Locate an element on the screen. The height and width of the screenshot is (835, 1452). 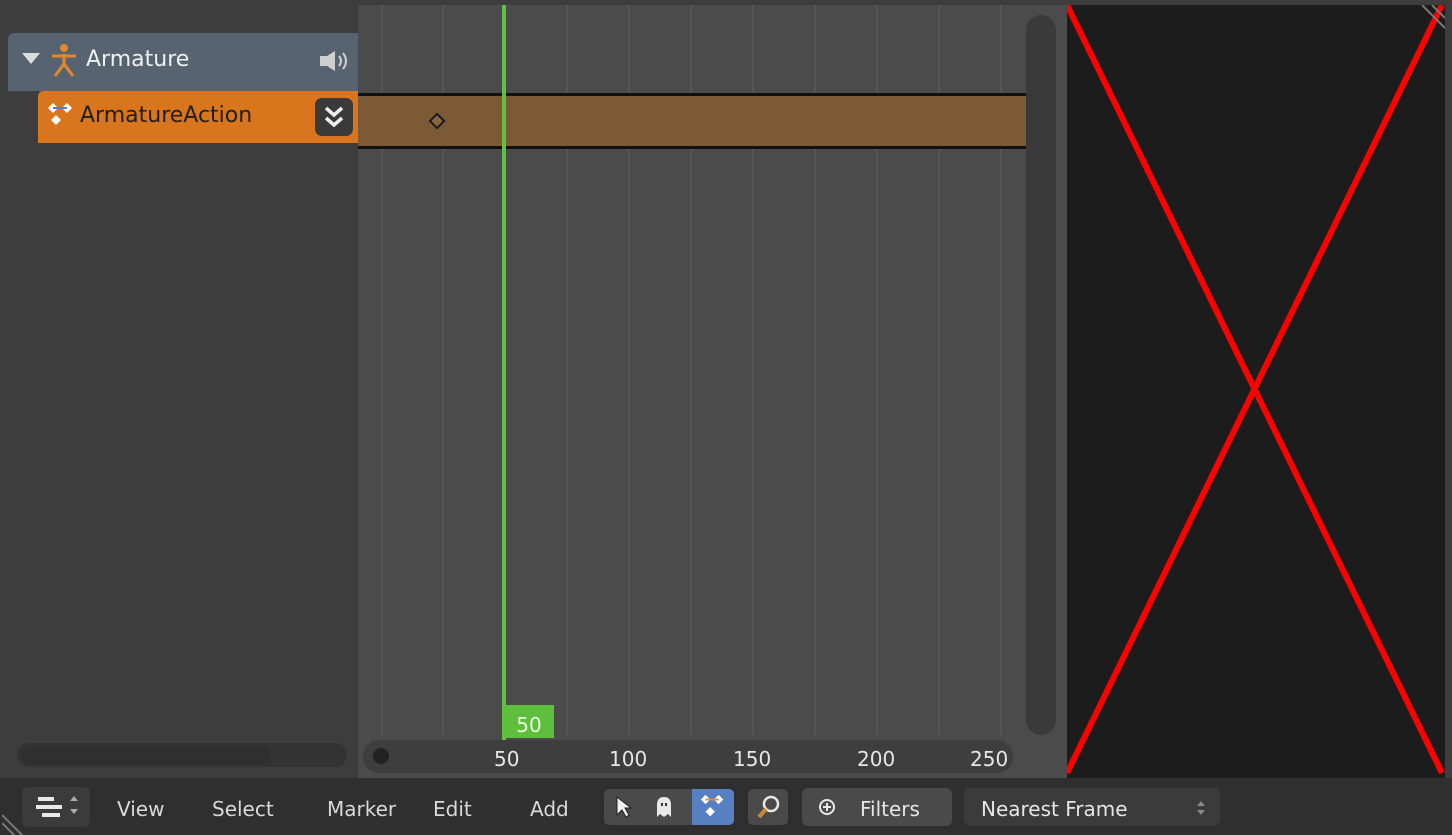
menu-marker: Marker is located at coordinates (361, 809).